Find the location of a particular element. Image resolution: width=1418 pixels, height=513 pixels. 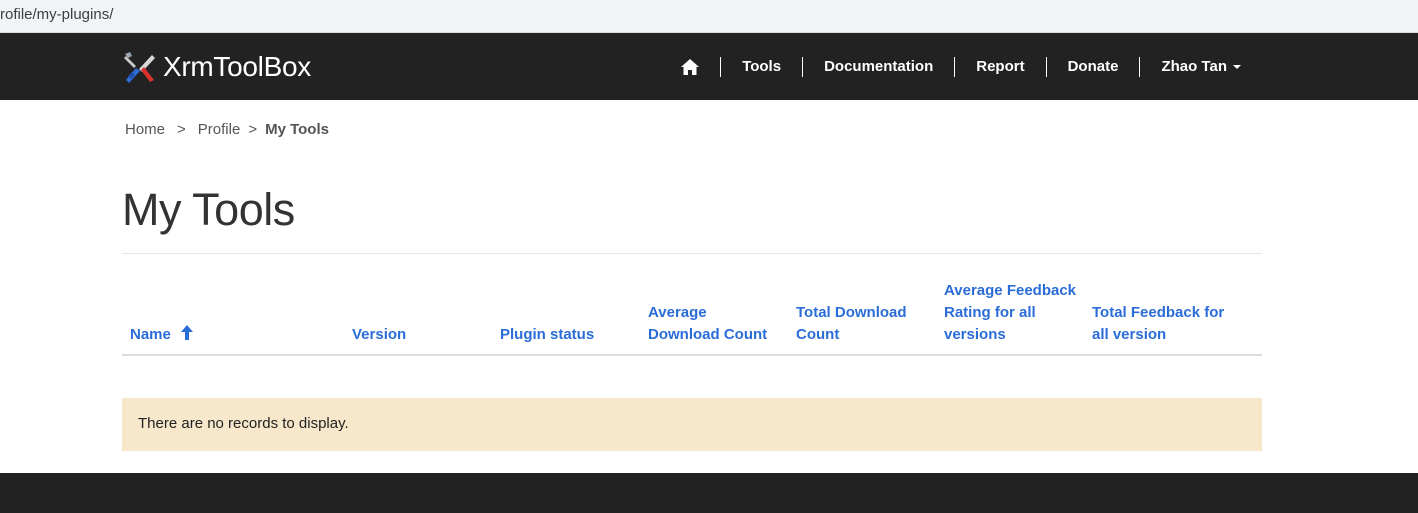

brand-link: XrmToolBox is located at coordinates (216, 67).